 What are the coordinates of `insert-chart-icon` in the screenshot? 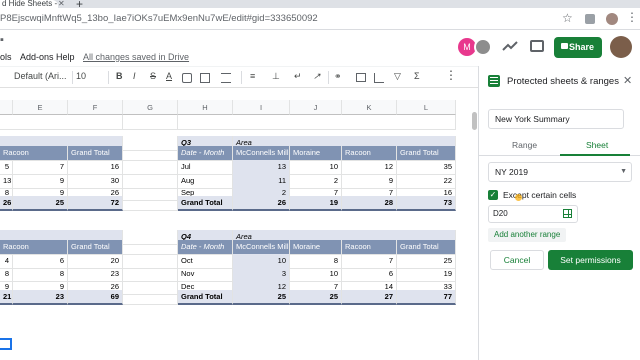 It's located at (379, 78).